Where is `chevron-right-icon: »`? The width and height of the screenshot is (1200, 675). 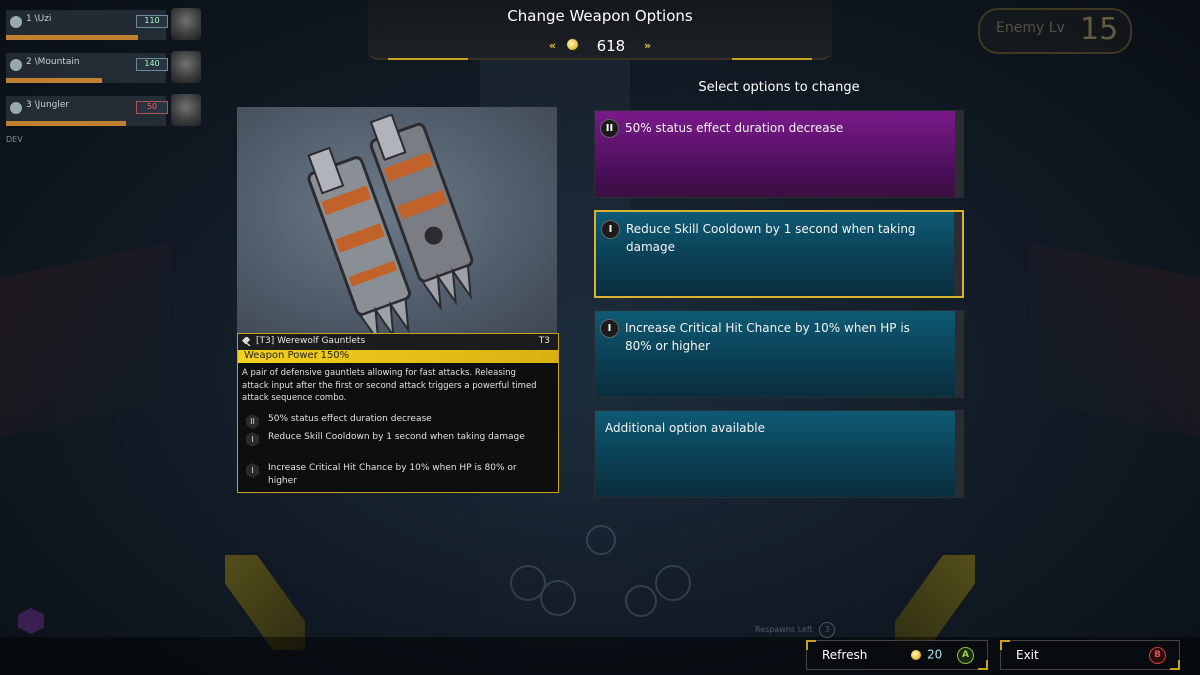
chevron-right-icon: » is located at coordinates (647, 45).